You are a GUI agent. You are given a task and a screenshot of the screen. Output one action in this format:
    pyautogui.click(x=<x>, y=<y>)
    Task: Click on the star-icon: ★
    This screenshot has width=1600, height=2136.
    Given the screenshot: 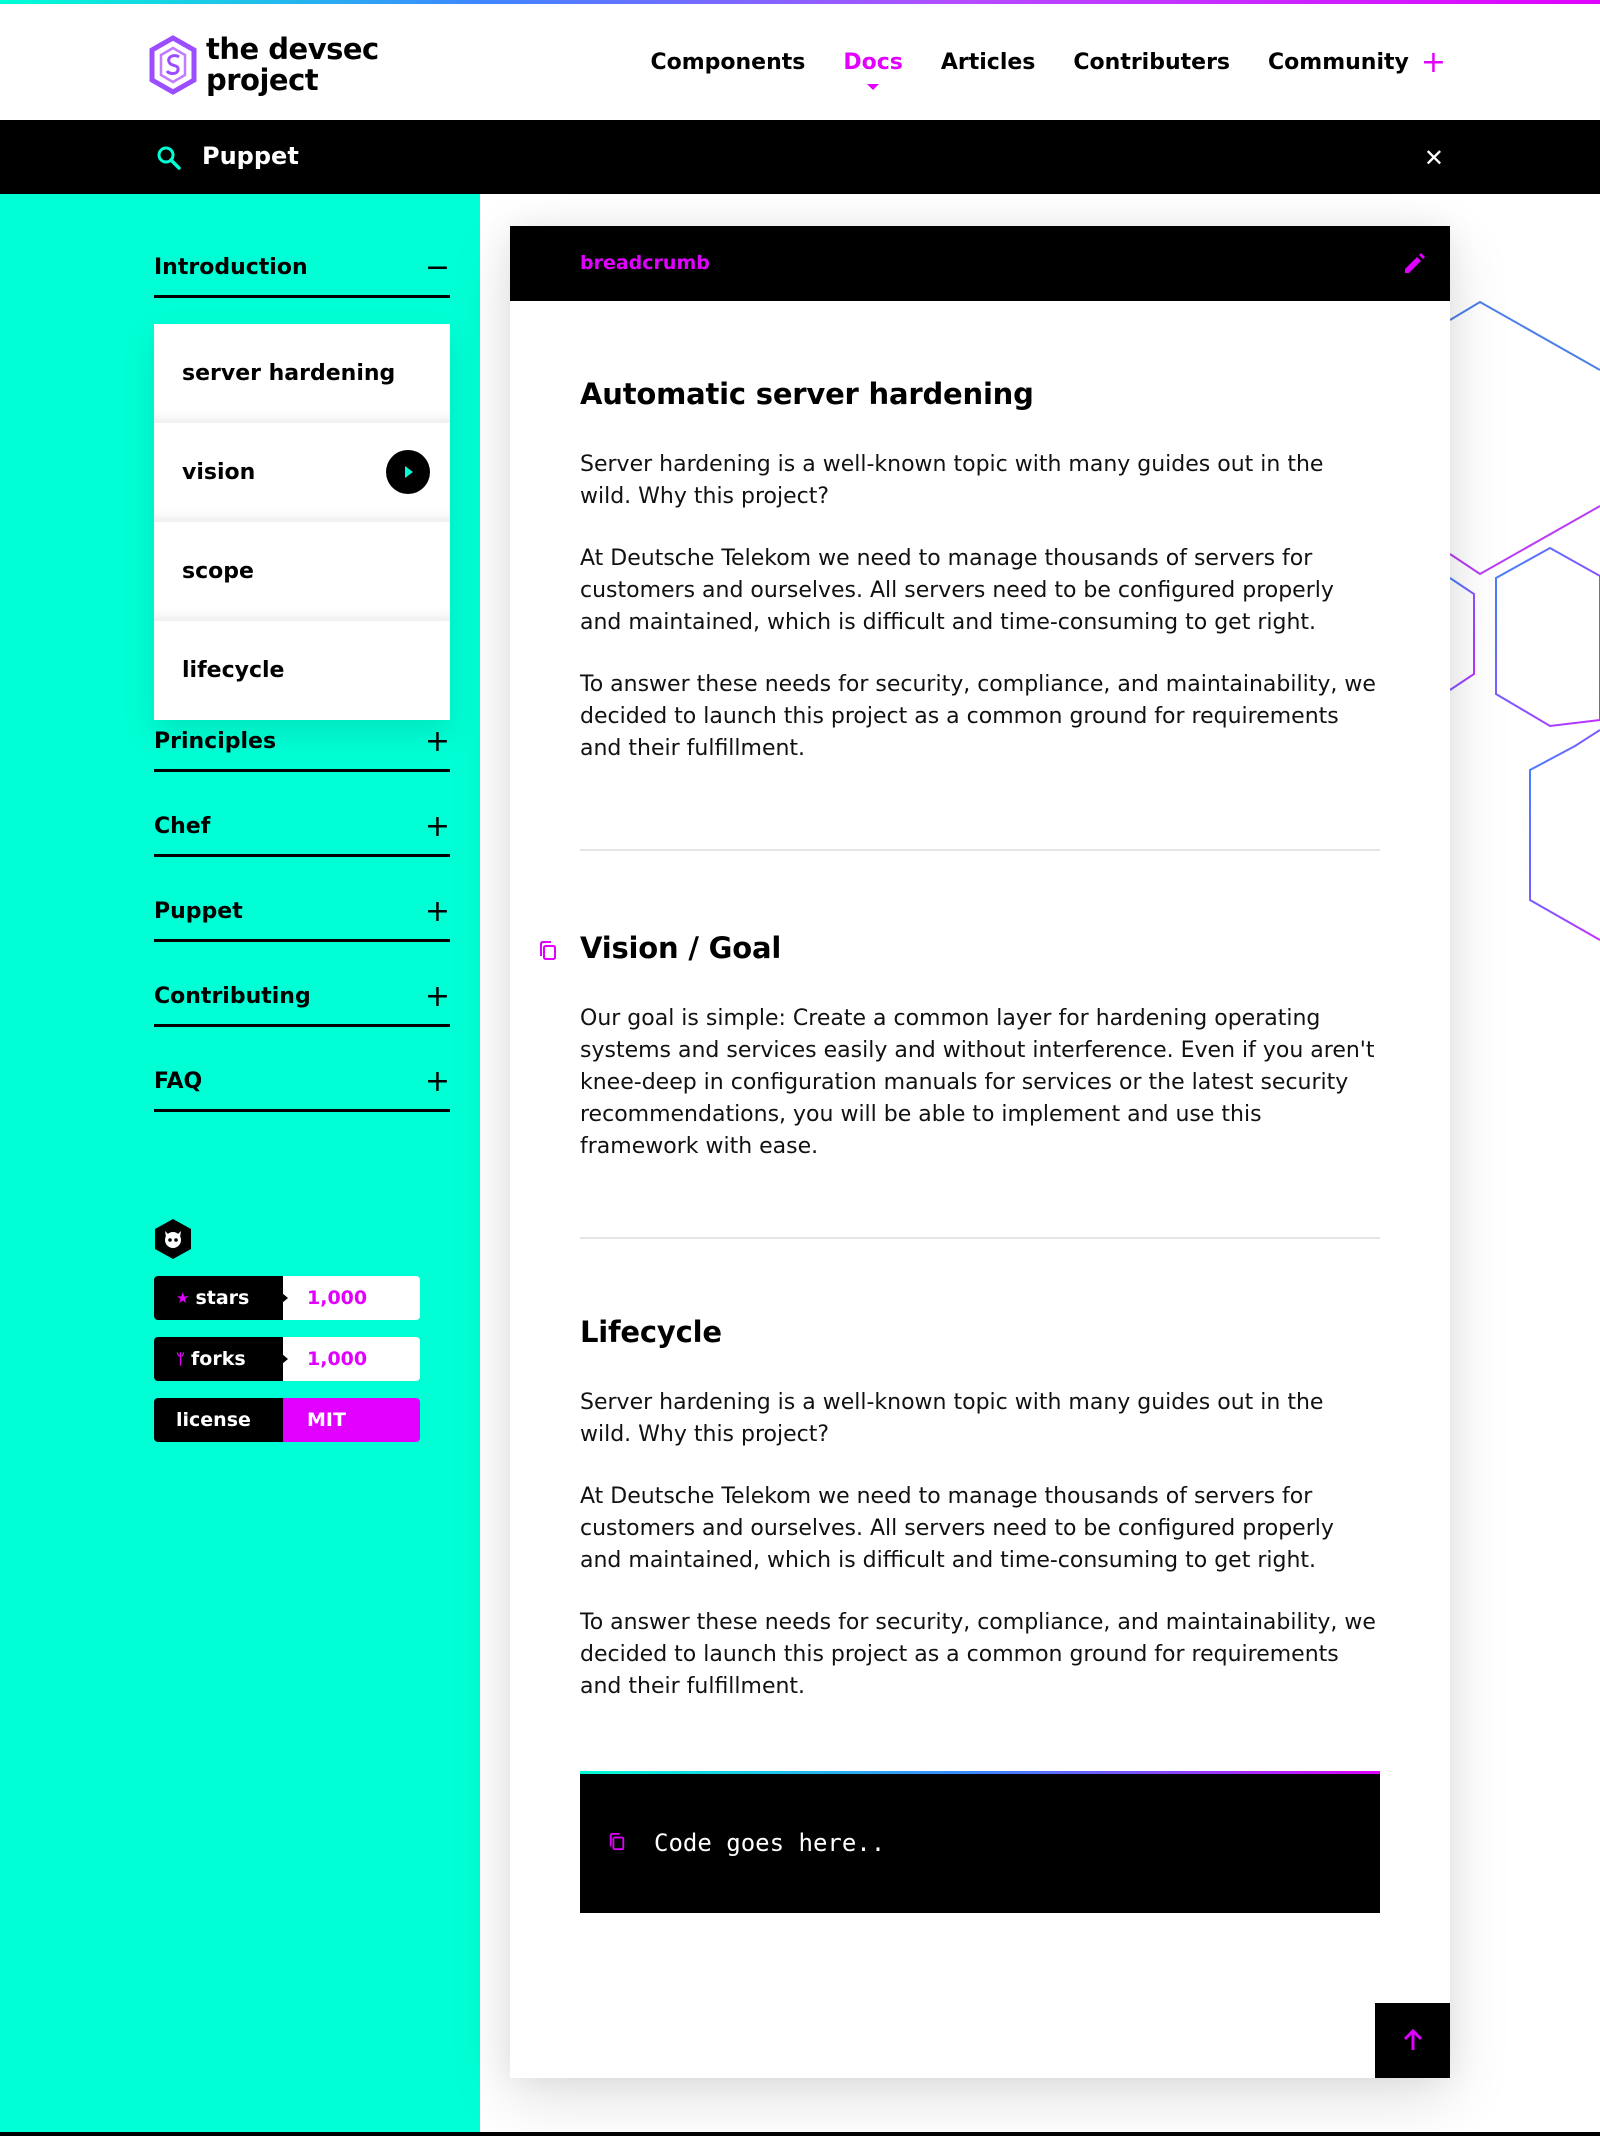 What is the action you would take?
    pyautogui.click(x=183, y=1298)
    